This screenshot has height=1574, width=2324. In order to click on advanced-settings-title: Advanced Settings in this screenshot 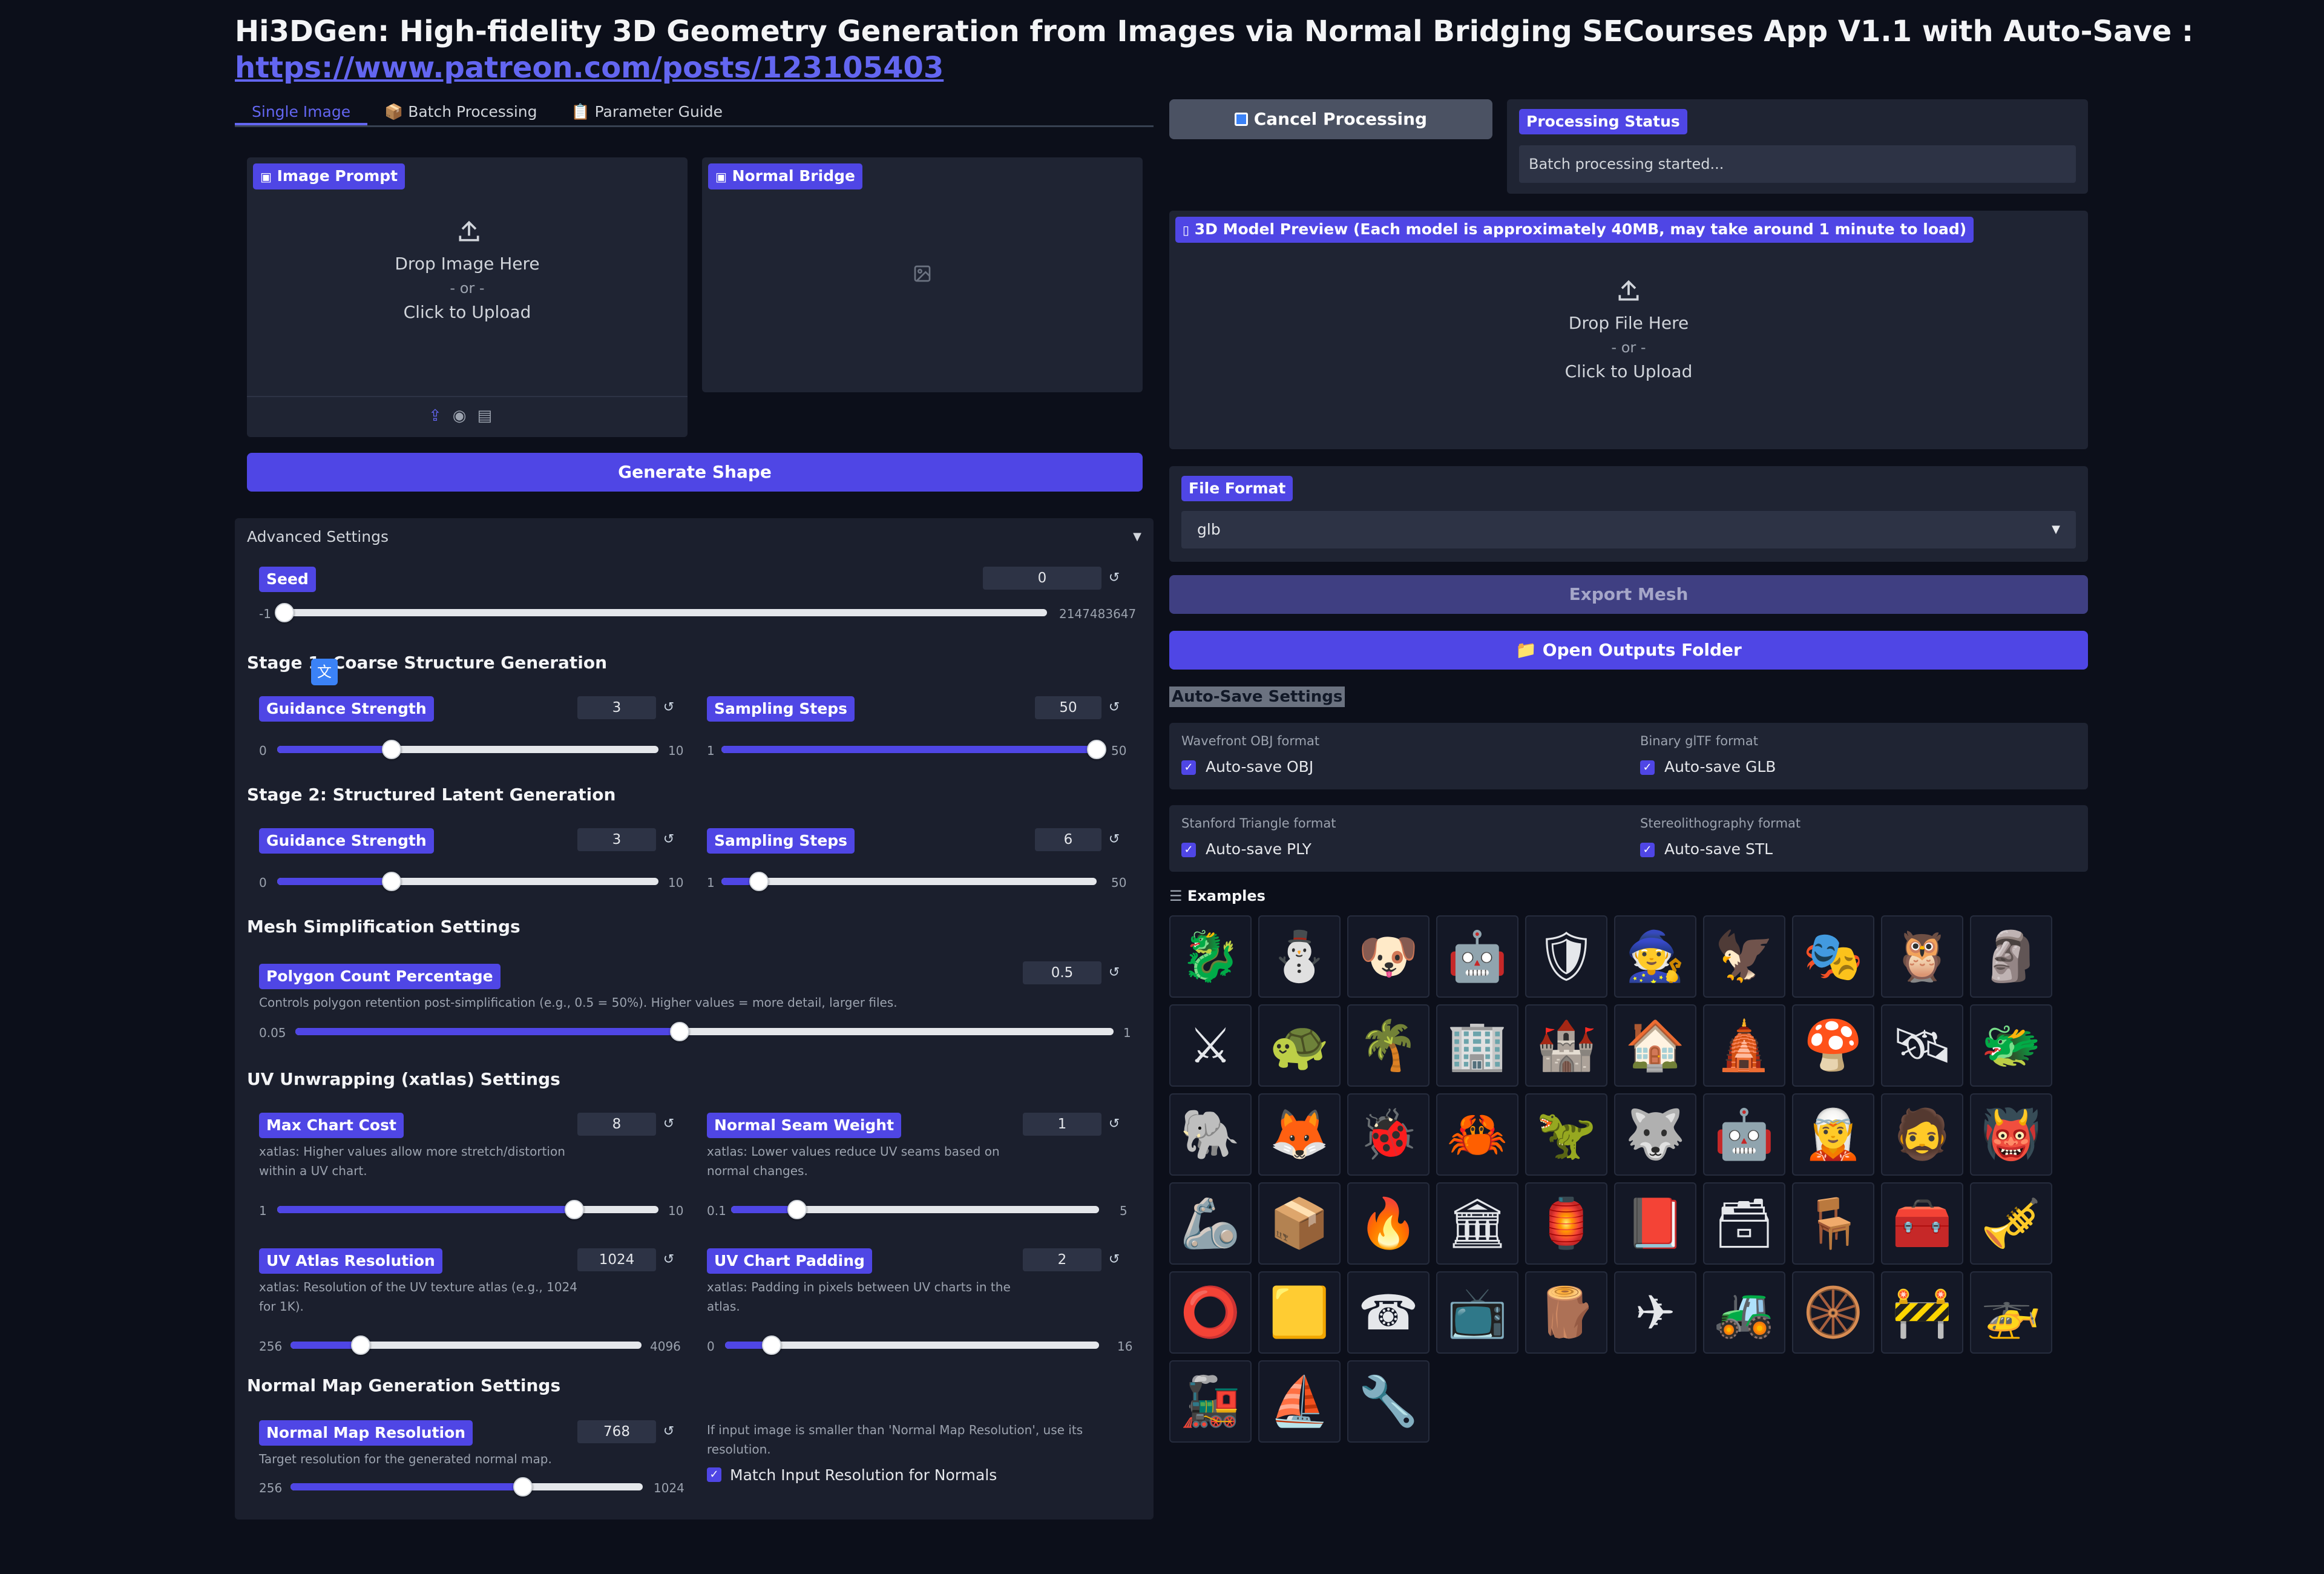, I will do `click(318, 536)`.